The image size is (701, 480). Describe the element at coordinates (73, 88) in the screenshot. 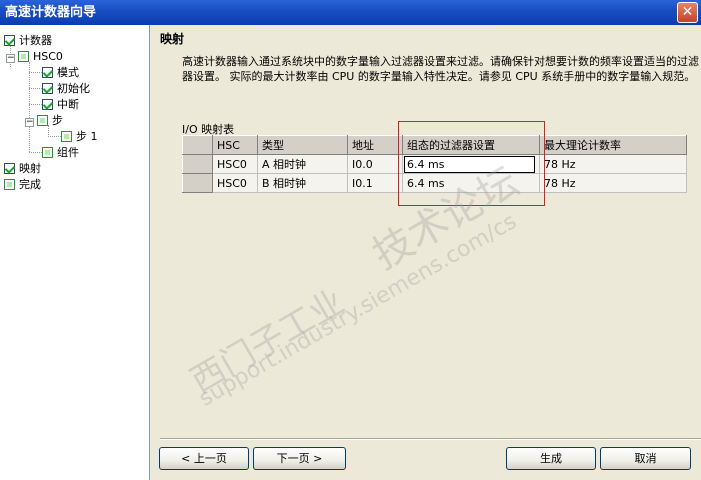

I see `tree-item-label: 初始化` at that location.